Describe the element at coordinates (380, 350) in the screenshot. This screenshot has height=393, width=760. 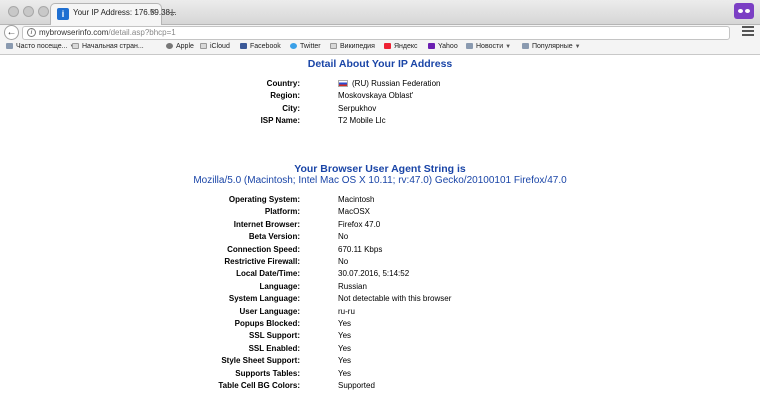
I see `detail-row: SSL Enabled: Yes` at that location.